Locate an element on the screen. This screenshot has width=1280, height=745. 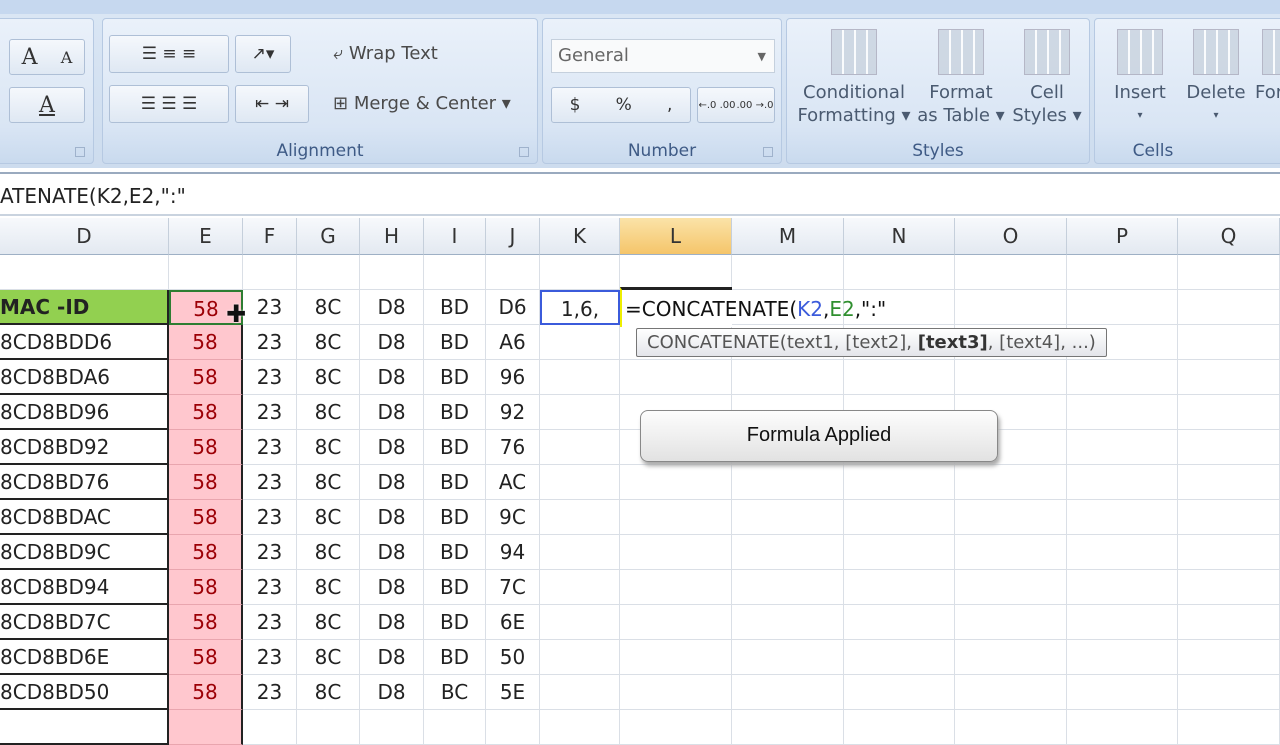
cell-d: 8CD8BD96 is located at coordinates (84, 412).